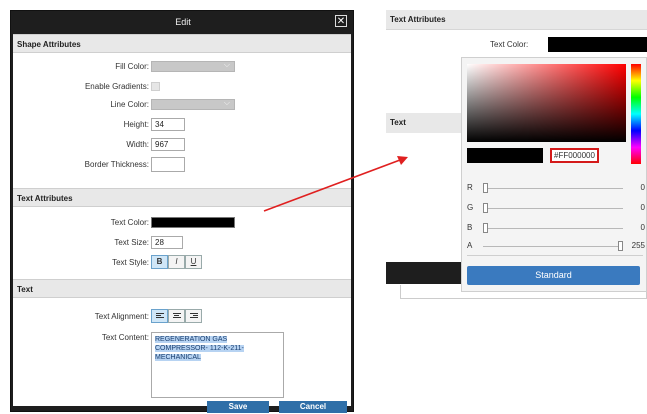 The height and width of the screenshot is (414, 647). I want to click on standard-button: Standard, so click(553, 275).